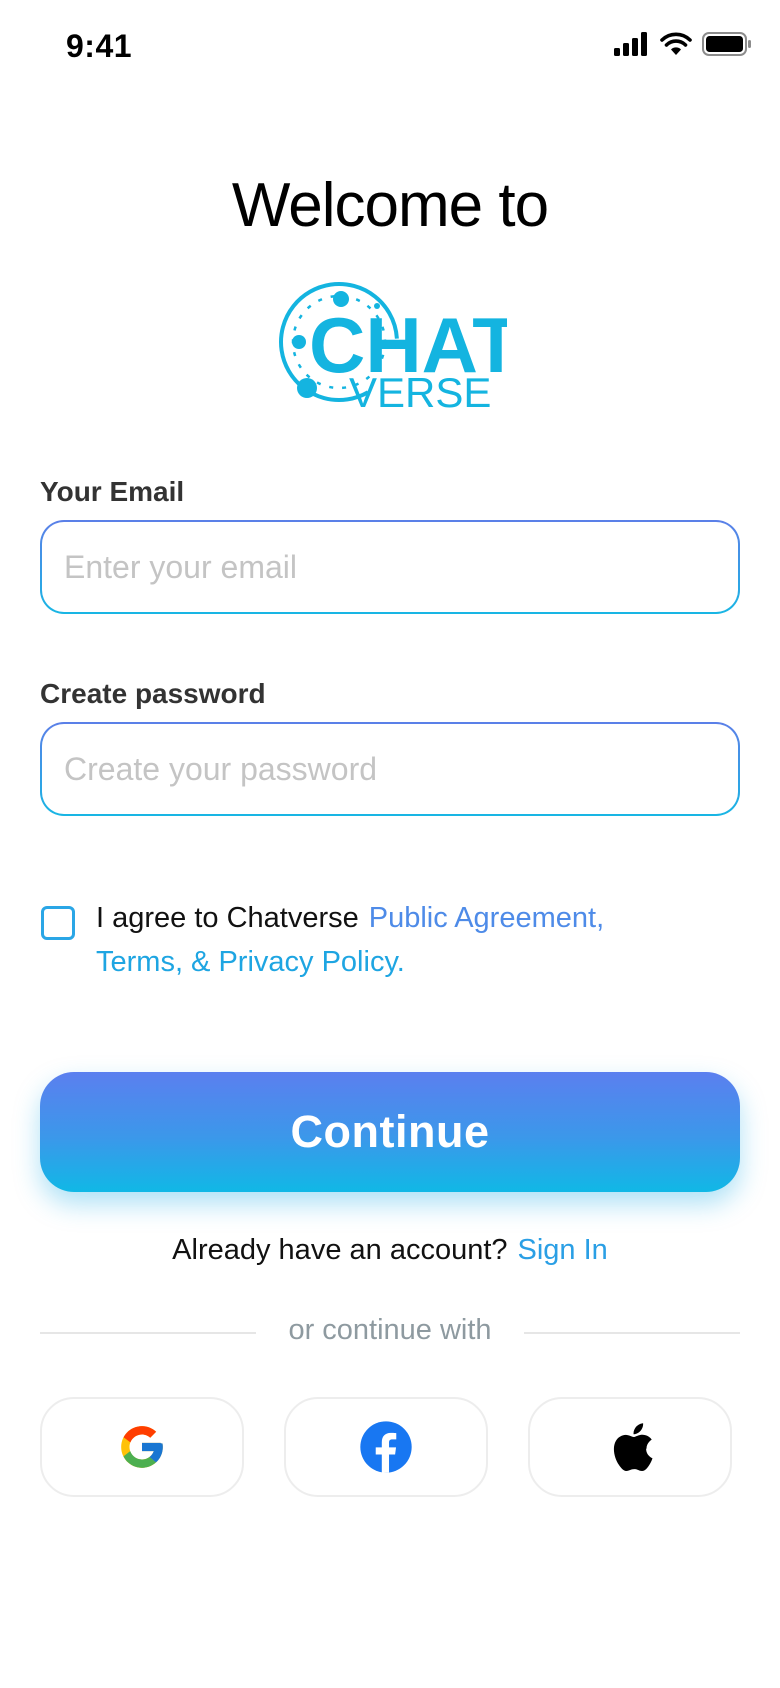 This screenshot has height=1688, width=780. I want to click on password-field-wrapper, so click(390, 769).